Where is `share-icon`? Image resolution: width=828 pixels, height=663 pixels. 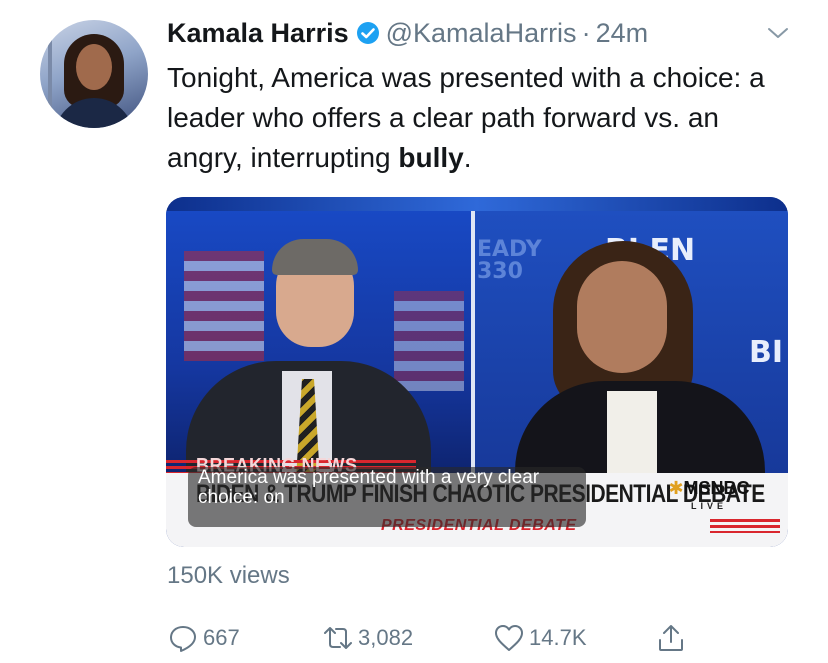
share-icon is located at coordinates (671, 638).